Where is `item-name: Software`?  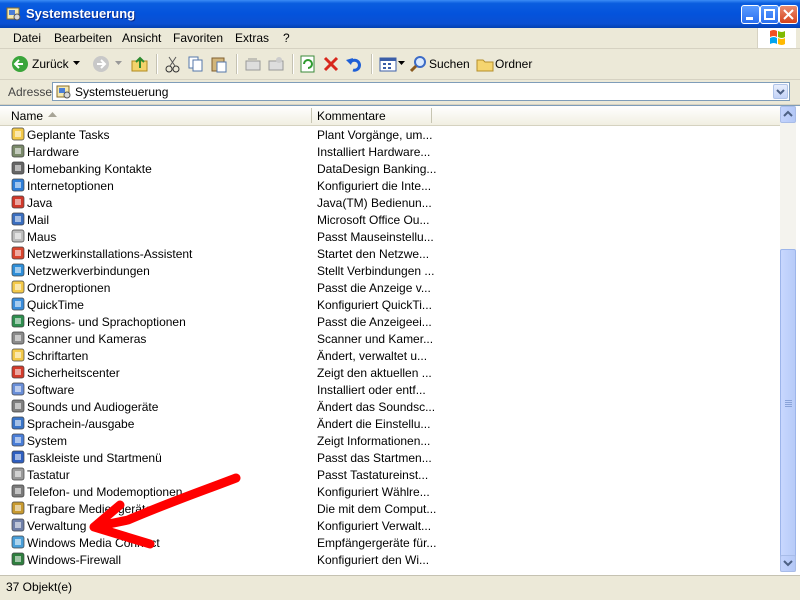 item-name: Software is located at coordinates (50, 390).